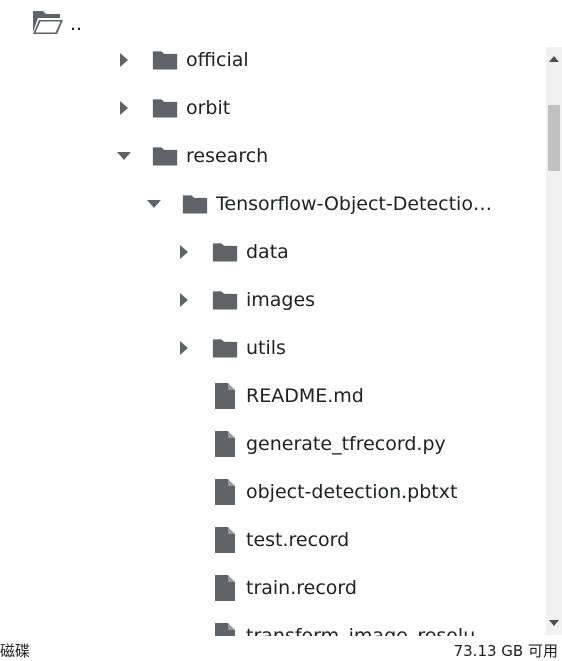  Describe the element at coordinates (298, 540) in the screenshot. I see `file-name: test.record` at that location.